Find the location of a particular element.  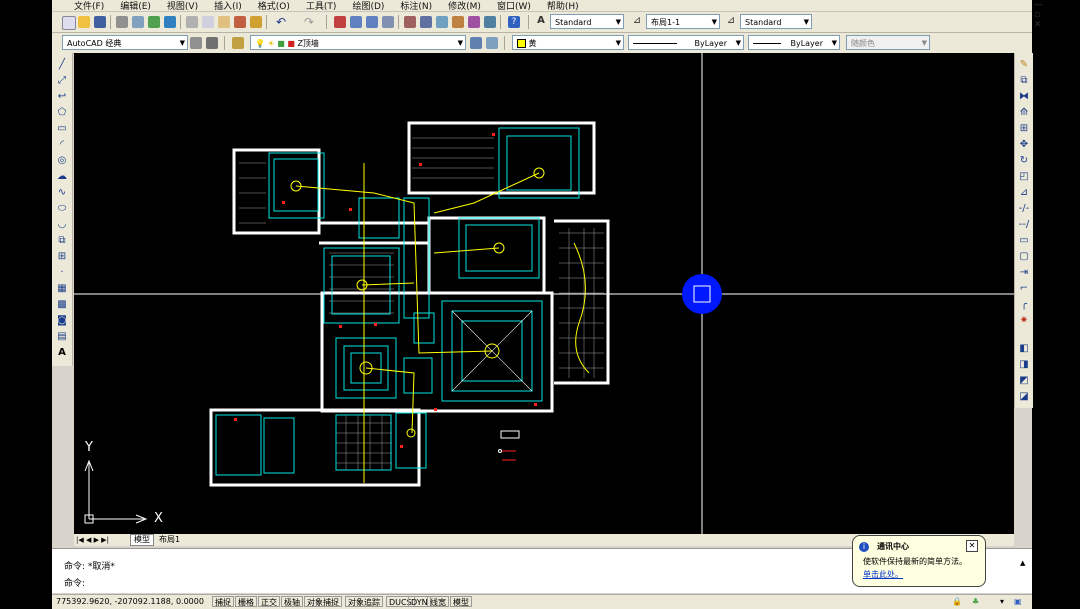

ellipse-icon: ⬭ is located at coordinates (62, 208).